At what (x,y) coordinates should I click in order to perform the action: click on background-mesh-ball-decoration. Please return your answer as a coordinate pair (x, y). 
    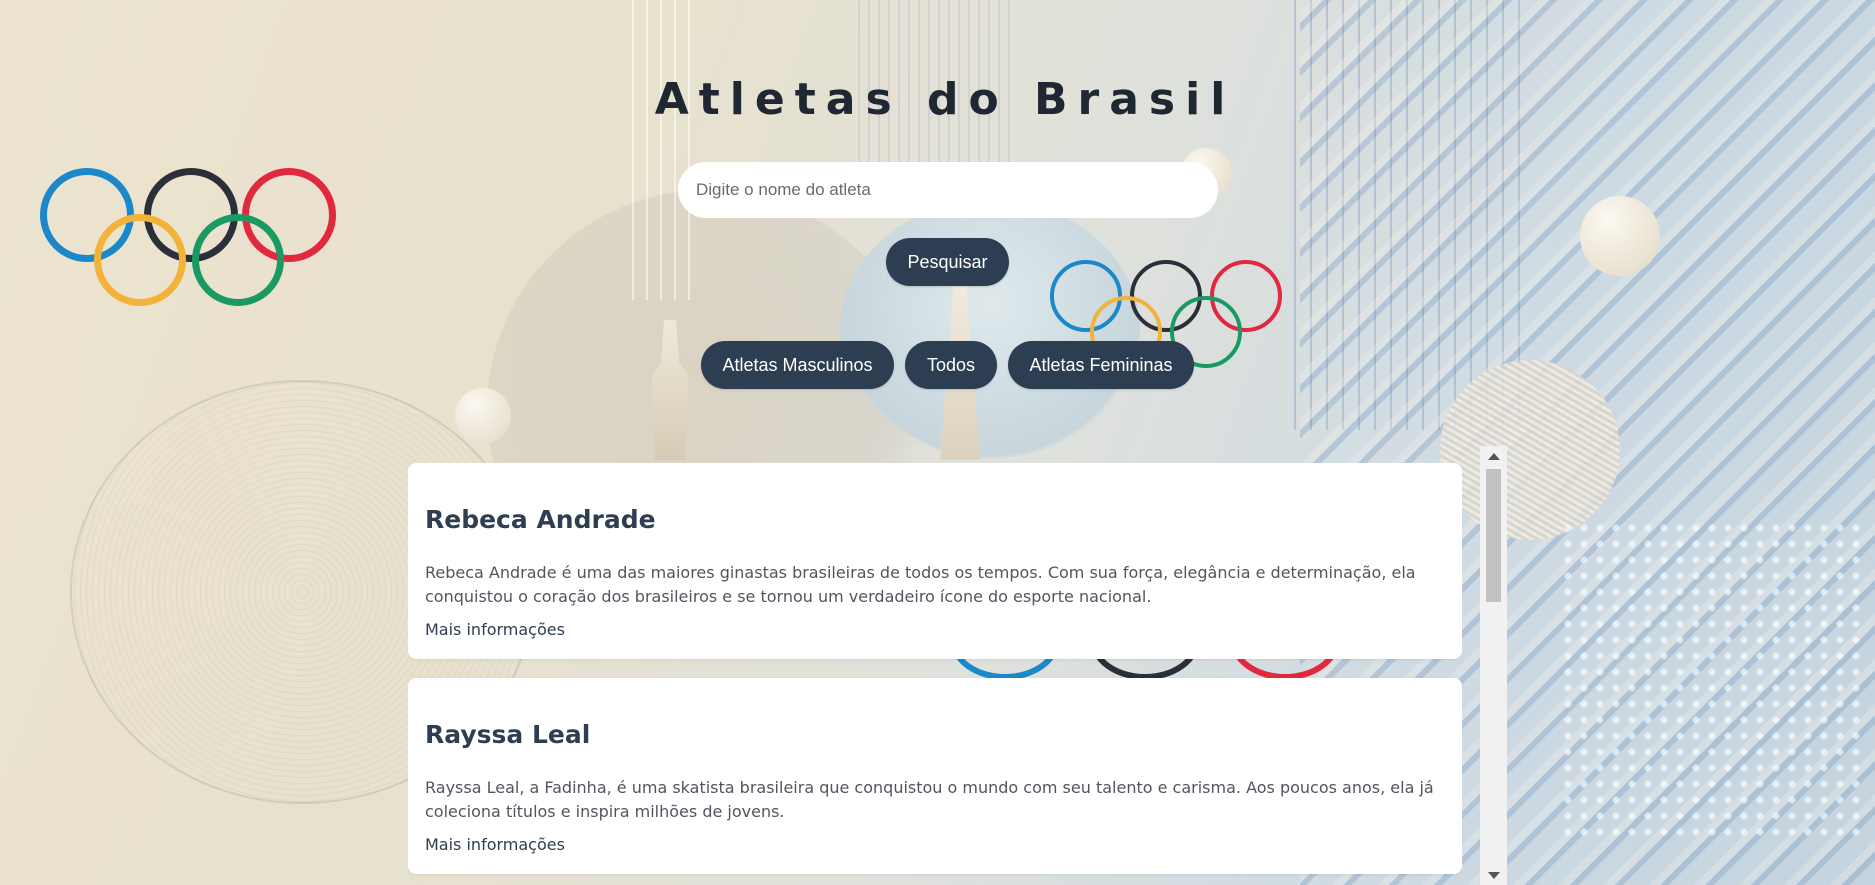
    Looking at the image, I should click on (1530, 450).